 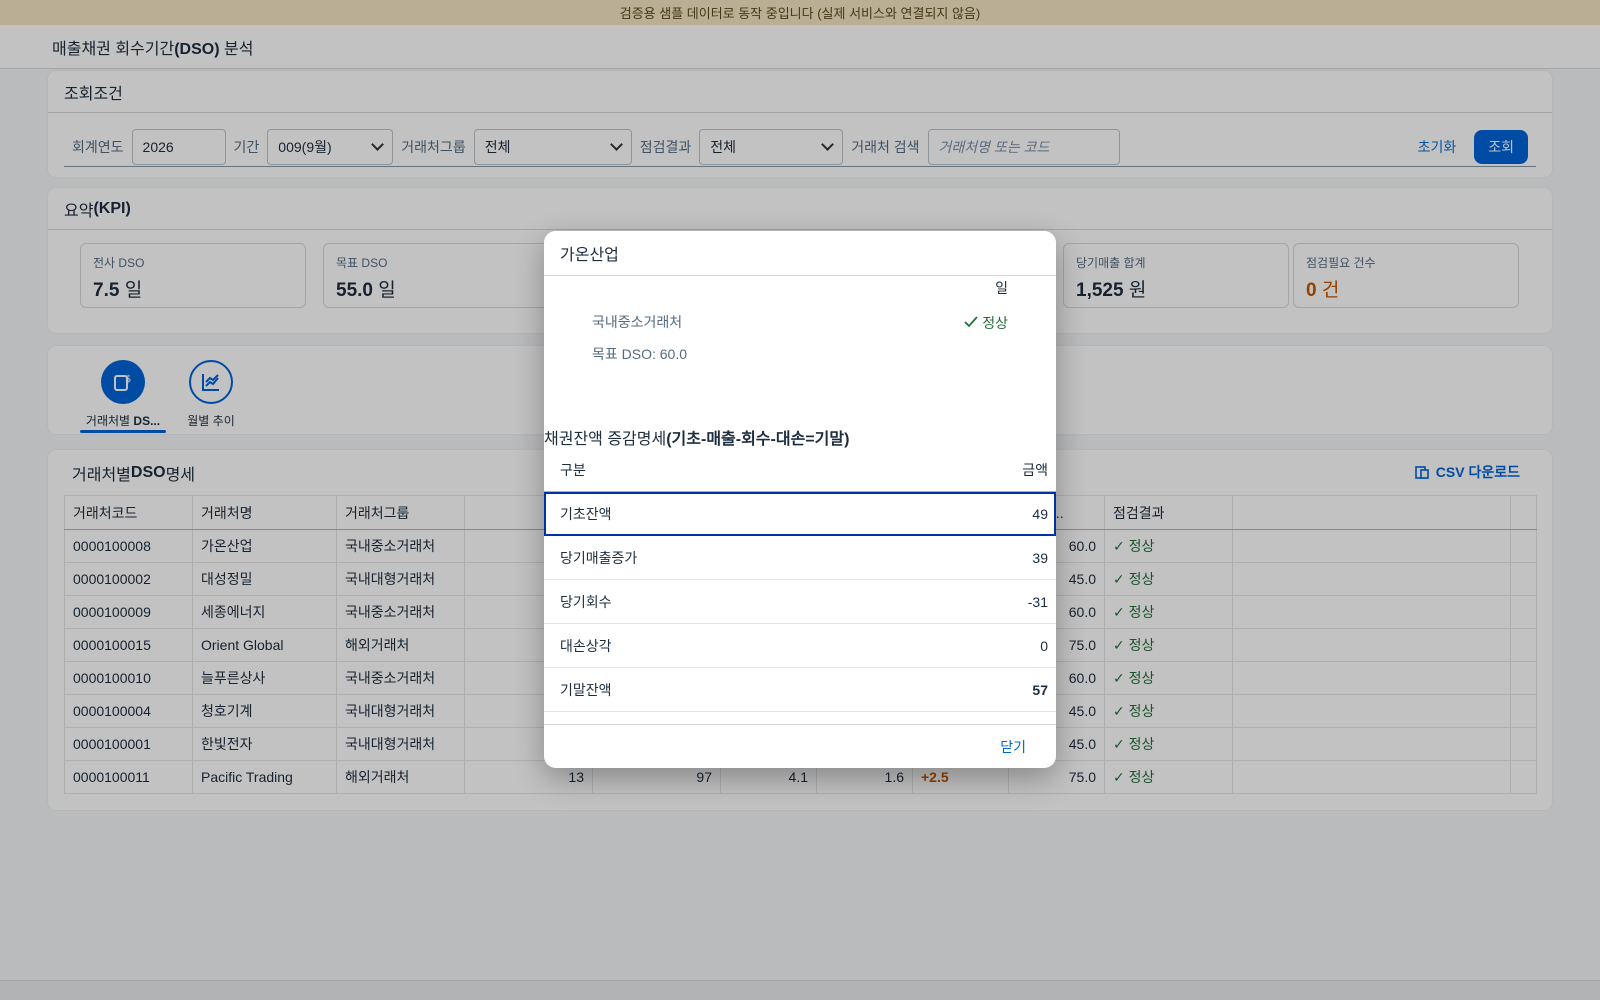 What do you see at coordinates (800, 558) in the screenshot?
I see `recon-row-sales: 당기매출증가 39` at bounding box center [800, 558].